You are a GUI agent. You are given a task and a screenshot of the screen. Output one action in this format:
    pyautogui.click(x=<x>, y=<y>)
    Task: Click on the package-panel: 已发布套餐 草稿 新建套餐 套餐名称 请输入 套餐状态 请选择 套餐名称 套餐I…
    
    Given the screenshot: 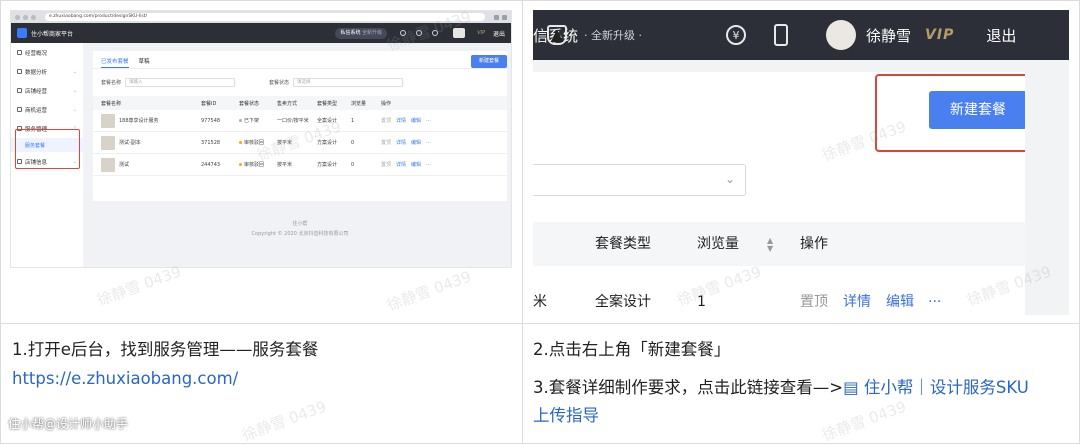 What is the action you would take?
    pyautogui.click(x=300, y=126)
    